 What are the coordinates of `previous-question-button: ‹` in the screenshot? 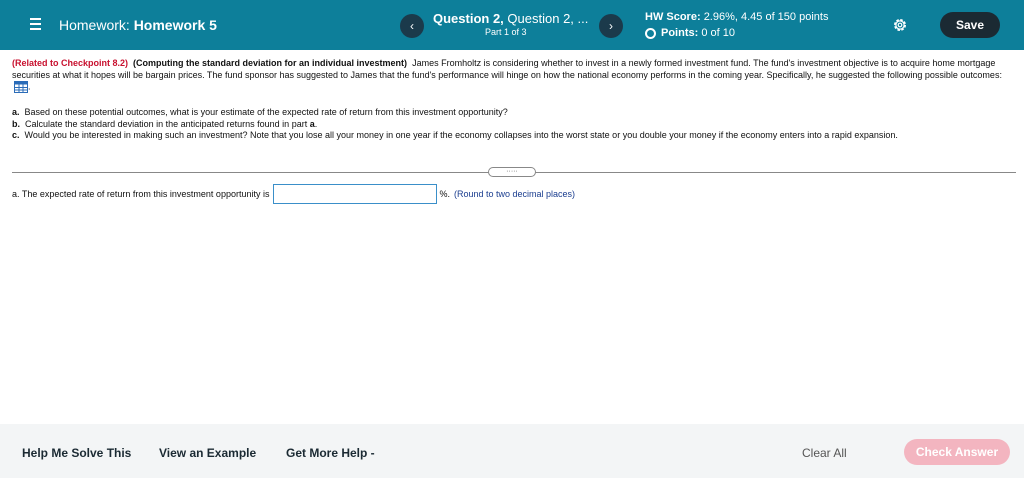 It's located at (412, 26).